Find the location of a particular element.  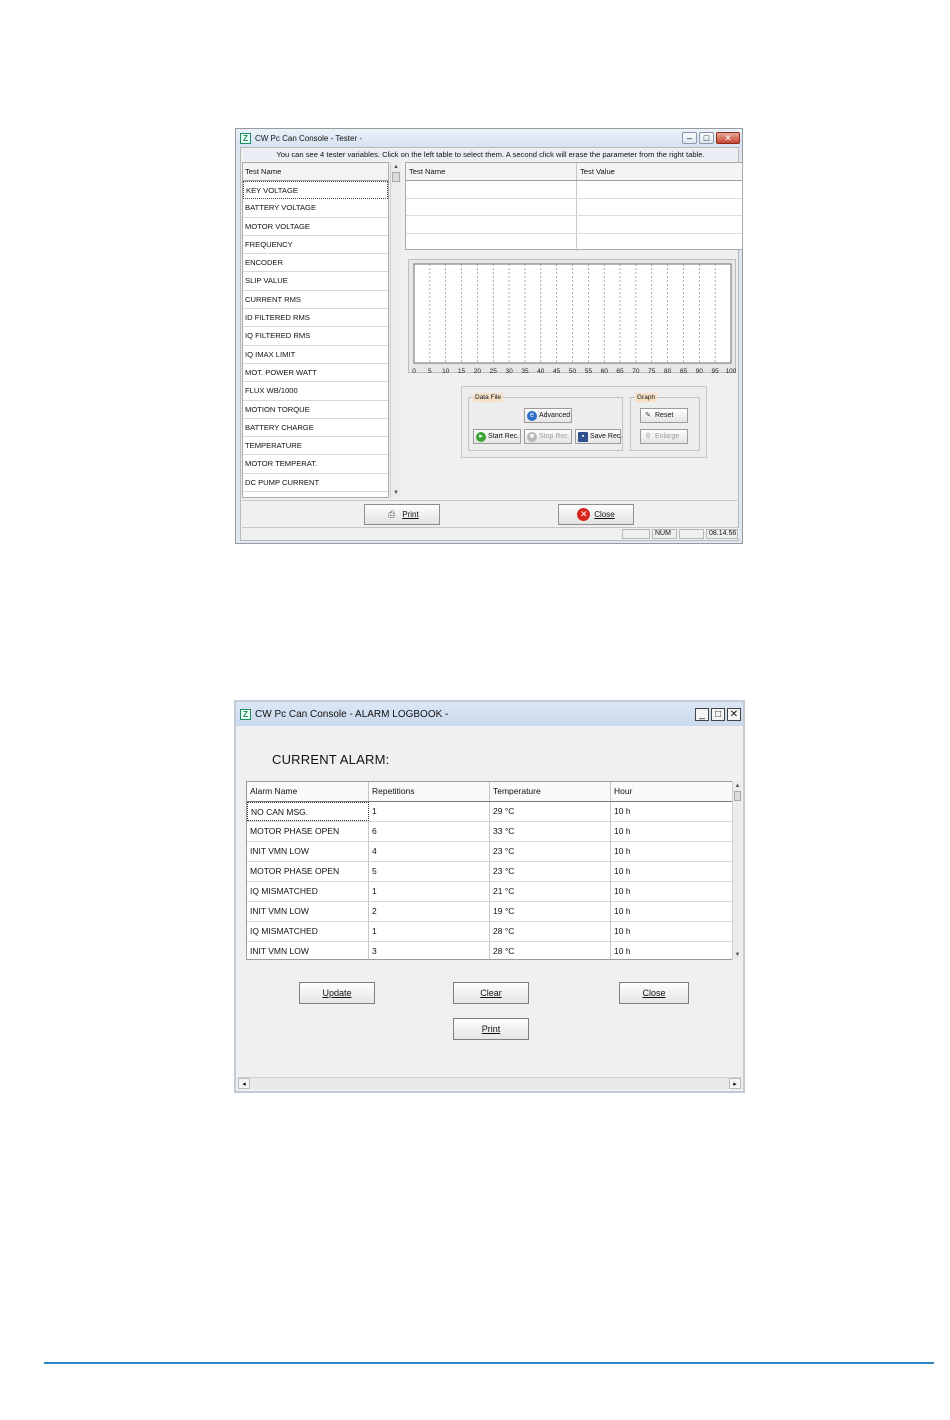

list-item: IQ FILTERED RMS is located at coordinates (315, 336).